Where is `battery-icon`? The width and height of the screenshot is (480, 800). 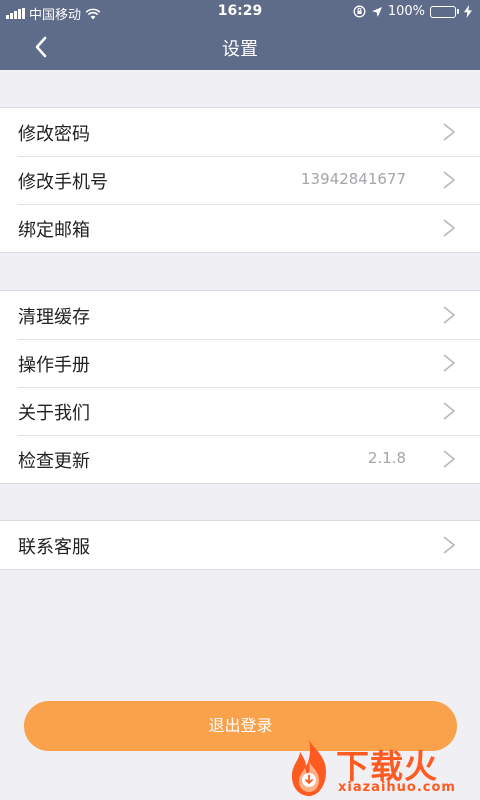 battery-icon is located at coordinates (444, 11).